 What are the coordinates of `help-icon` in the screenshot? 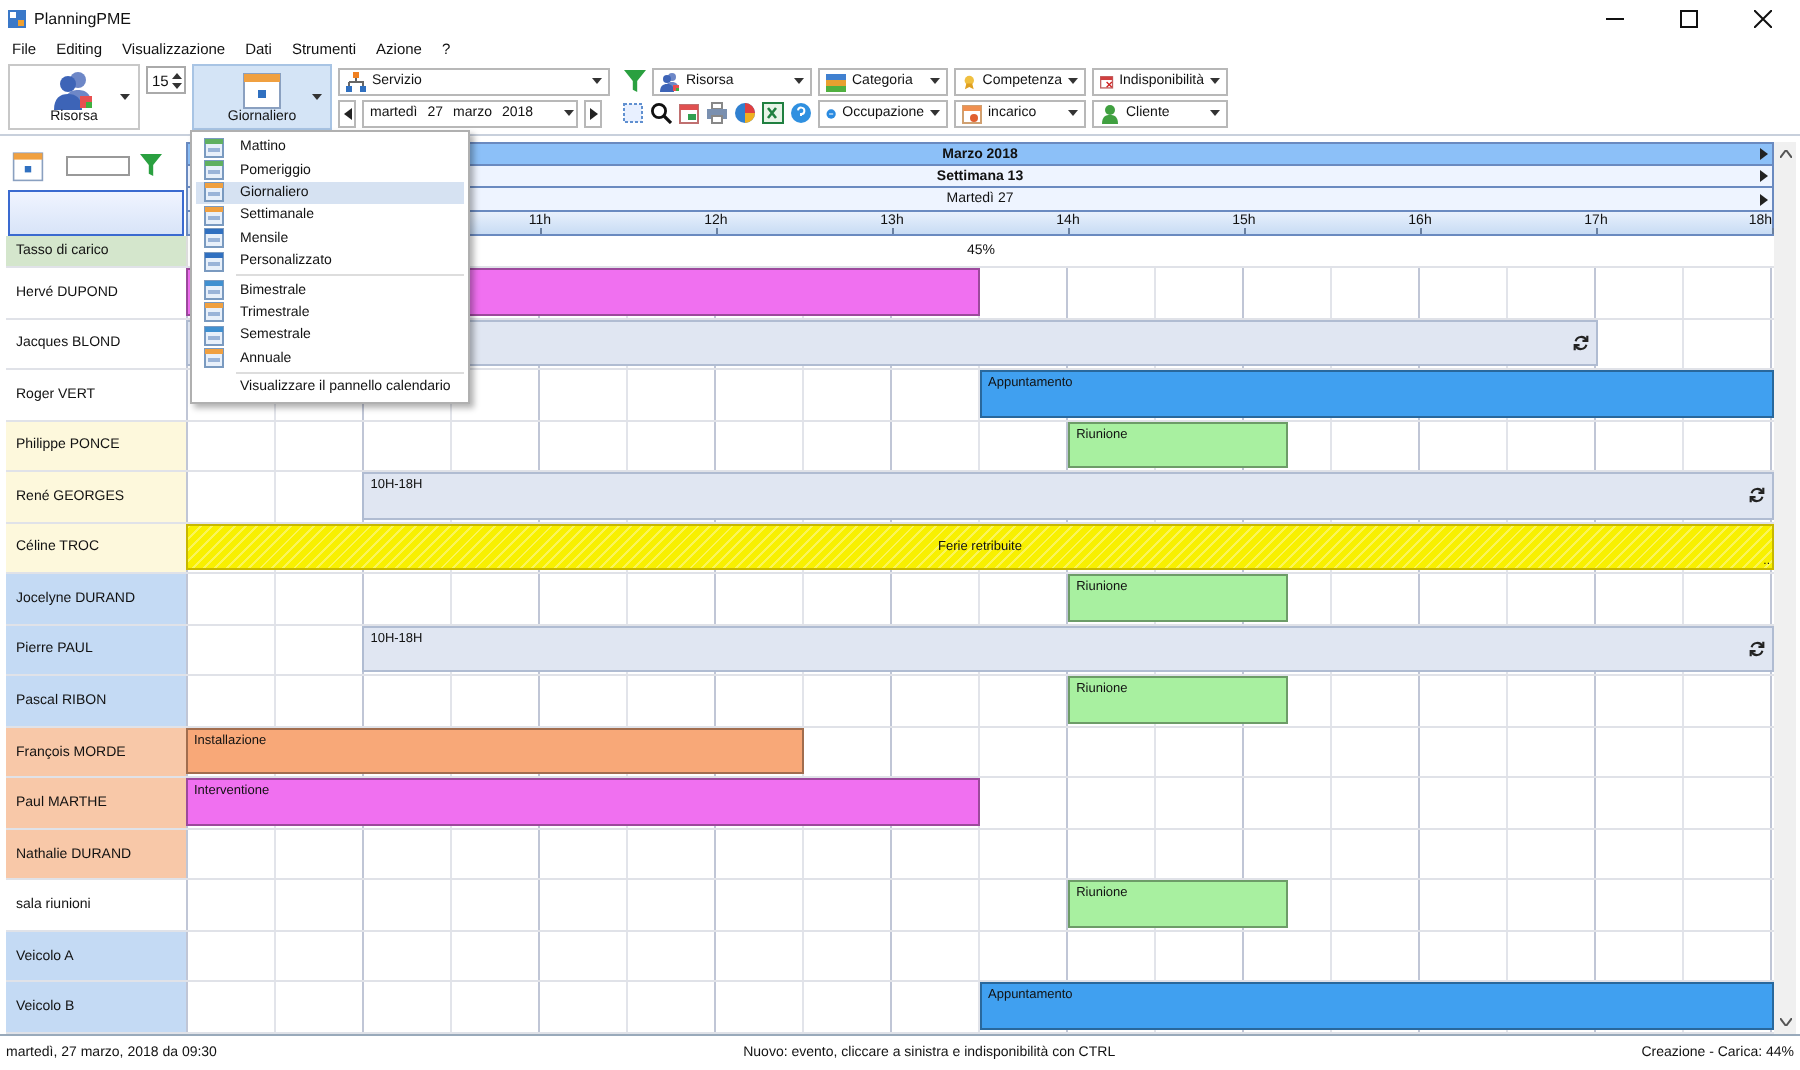 It's located at (801, 113).